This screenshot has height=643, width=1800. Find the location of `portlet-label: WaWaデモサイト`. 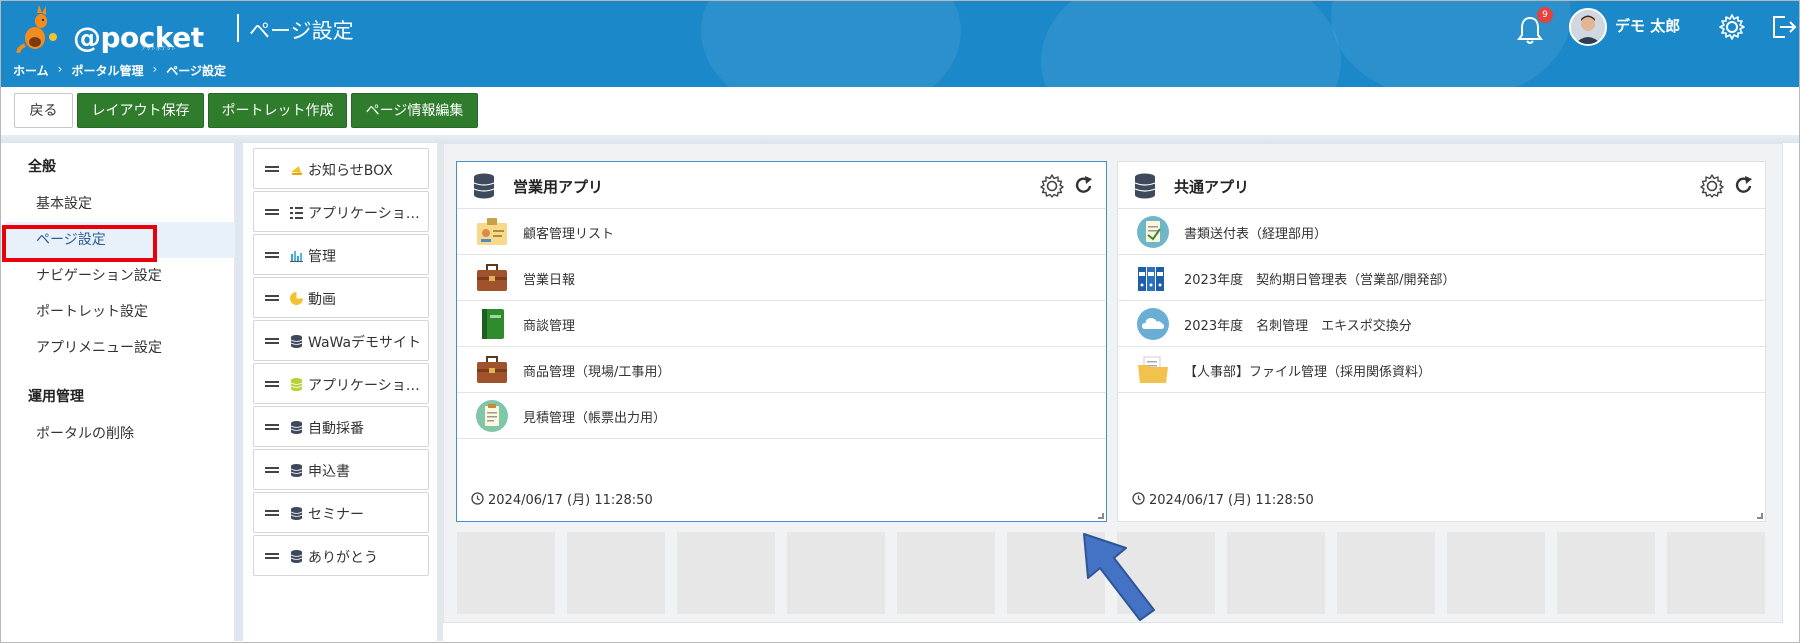

portlet-label: WaWaデモサイト is located at coordinates (365, 343).